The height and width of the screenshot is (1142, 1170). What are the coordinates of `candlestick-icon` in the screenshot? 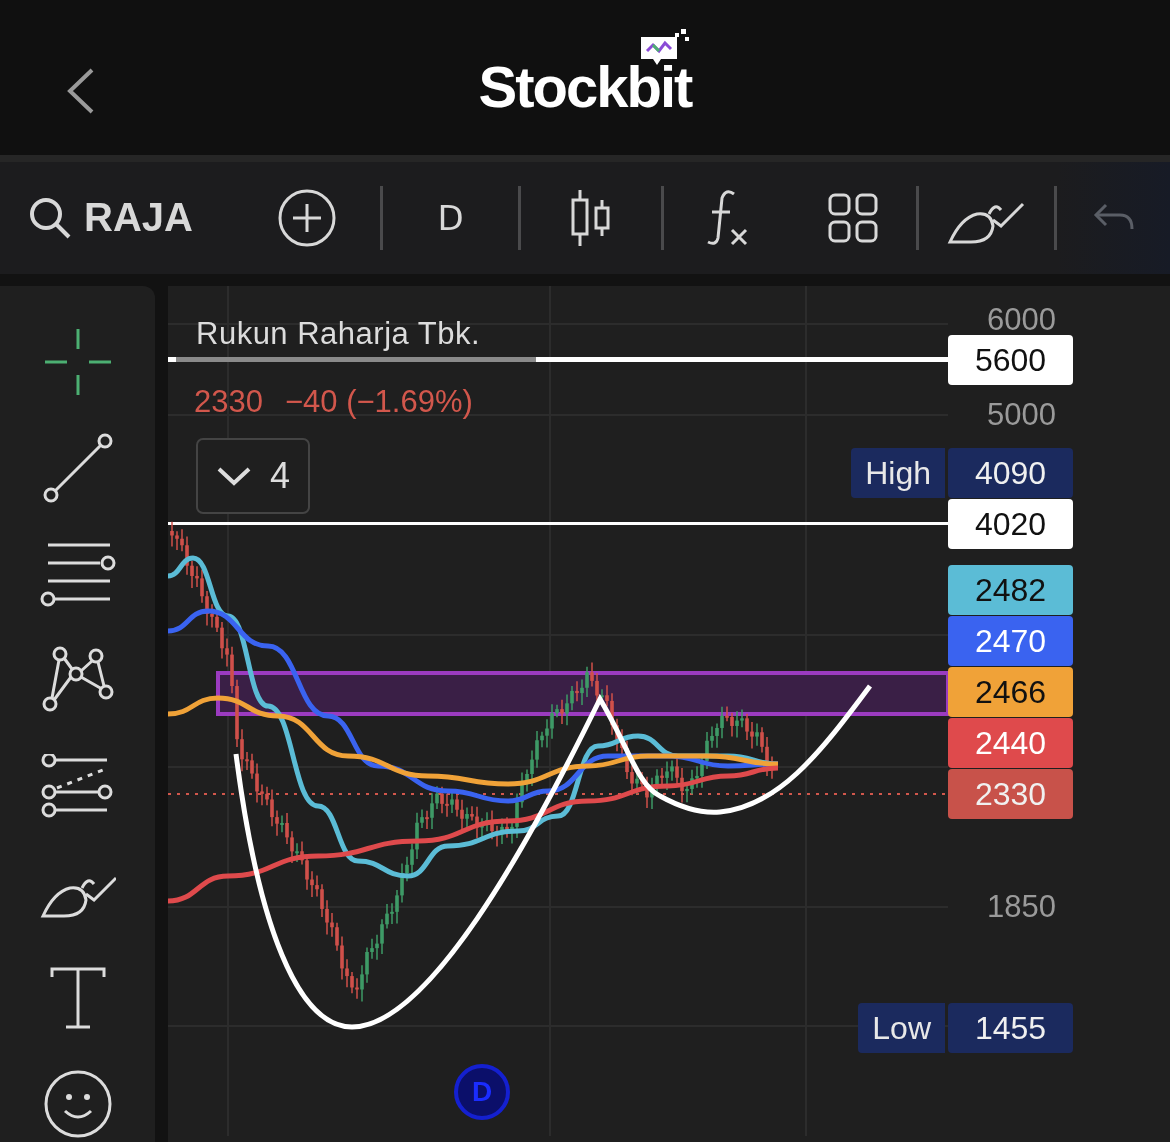 It's located at (591, 217).